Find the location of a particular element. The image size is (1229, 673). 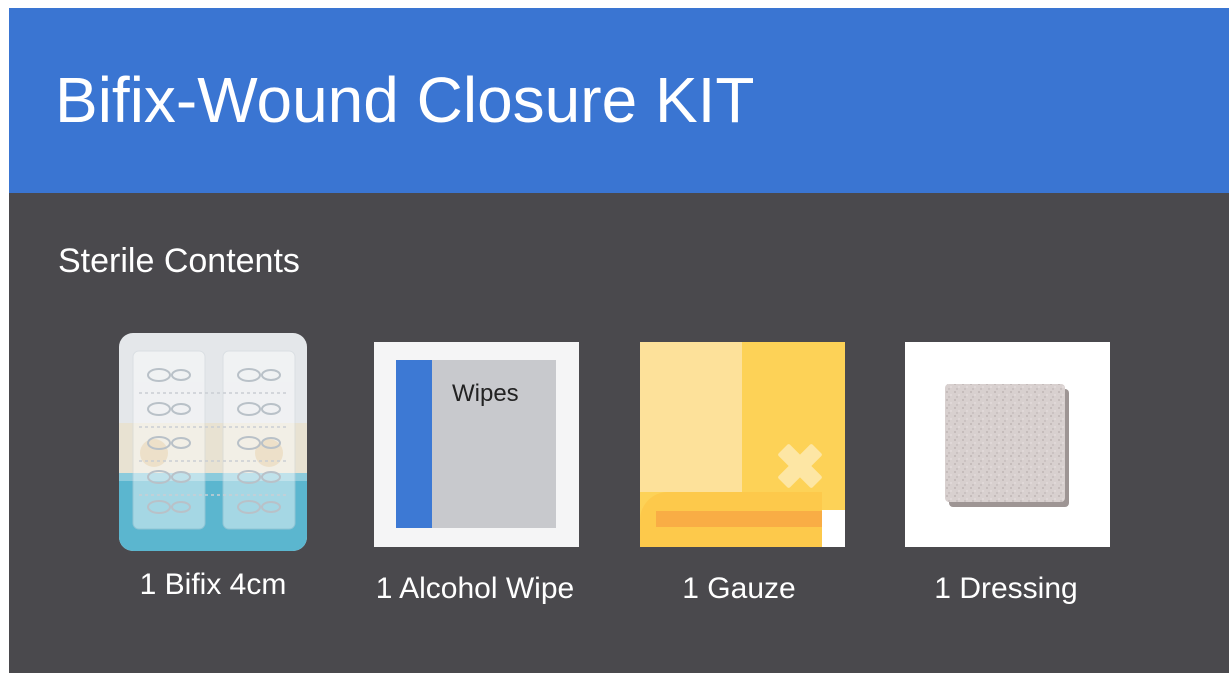

page-title: Bifix-Wound Closure KIT is located at coordinates (405, 100).